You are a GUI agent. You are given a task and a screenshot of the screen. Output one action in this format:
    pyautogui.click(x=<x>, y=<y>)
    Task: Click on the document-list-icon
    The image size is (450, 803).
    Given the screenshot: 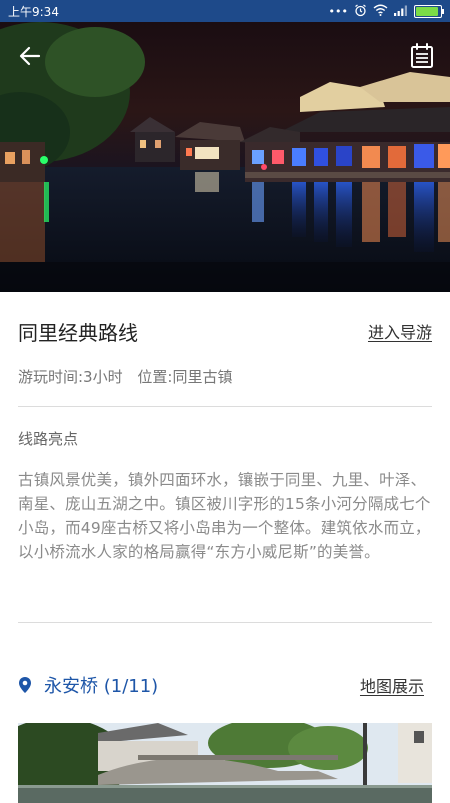 What is the action you would take?
    pyautogui.click(x=422, y=55)
    